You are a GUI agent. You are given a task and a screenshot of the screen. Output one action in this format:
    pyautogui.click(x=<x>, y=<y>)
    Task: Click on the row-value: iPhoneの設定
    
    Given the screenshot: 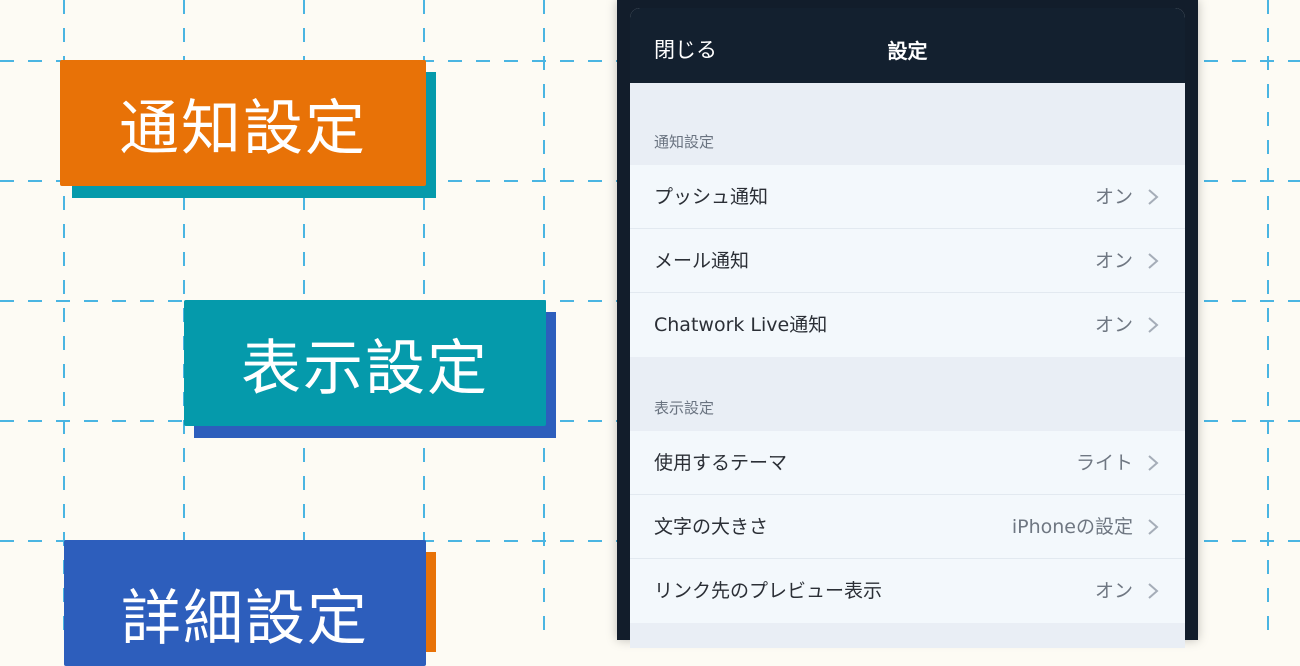 What is the action you would take?
    pyautogui.click(x=1072, y=527)
    